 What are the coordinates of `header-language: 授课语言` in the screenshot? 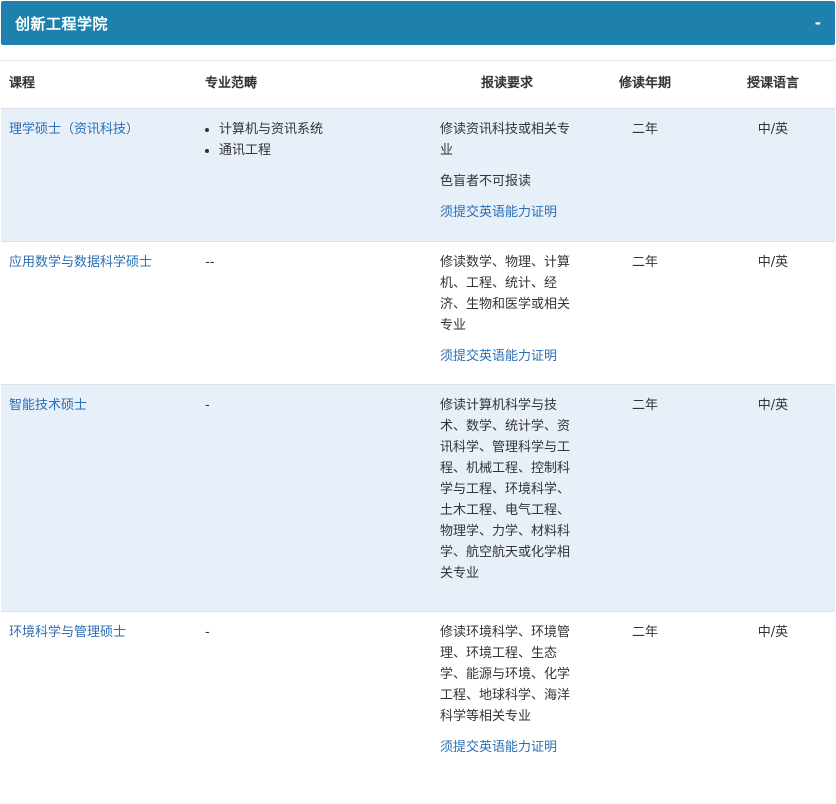 It's located at (772, 83).